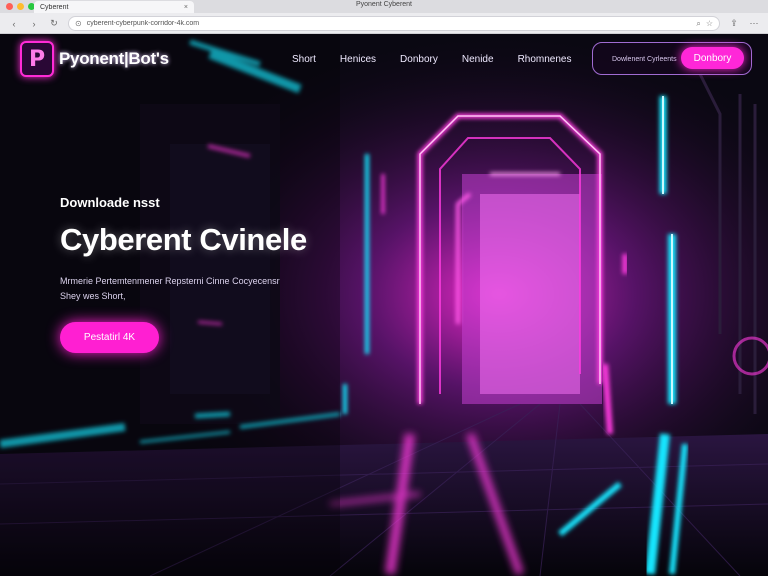 This screenshot has width=768, height=576. I want to click on logo-text: Pyonent|Bot's, so click(114, 58).